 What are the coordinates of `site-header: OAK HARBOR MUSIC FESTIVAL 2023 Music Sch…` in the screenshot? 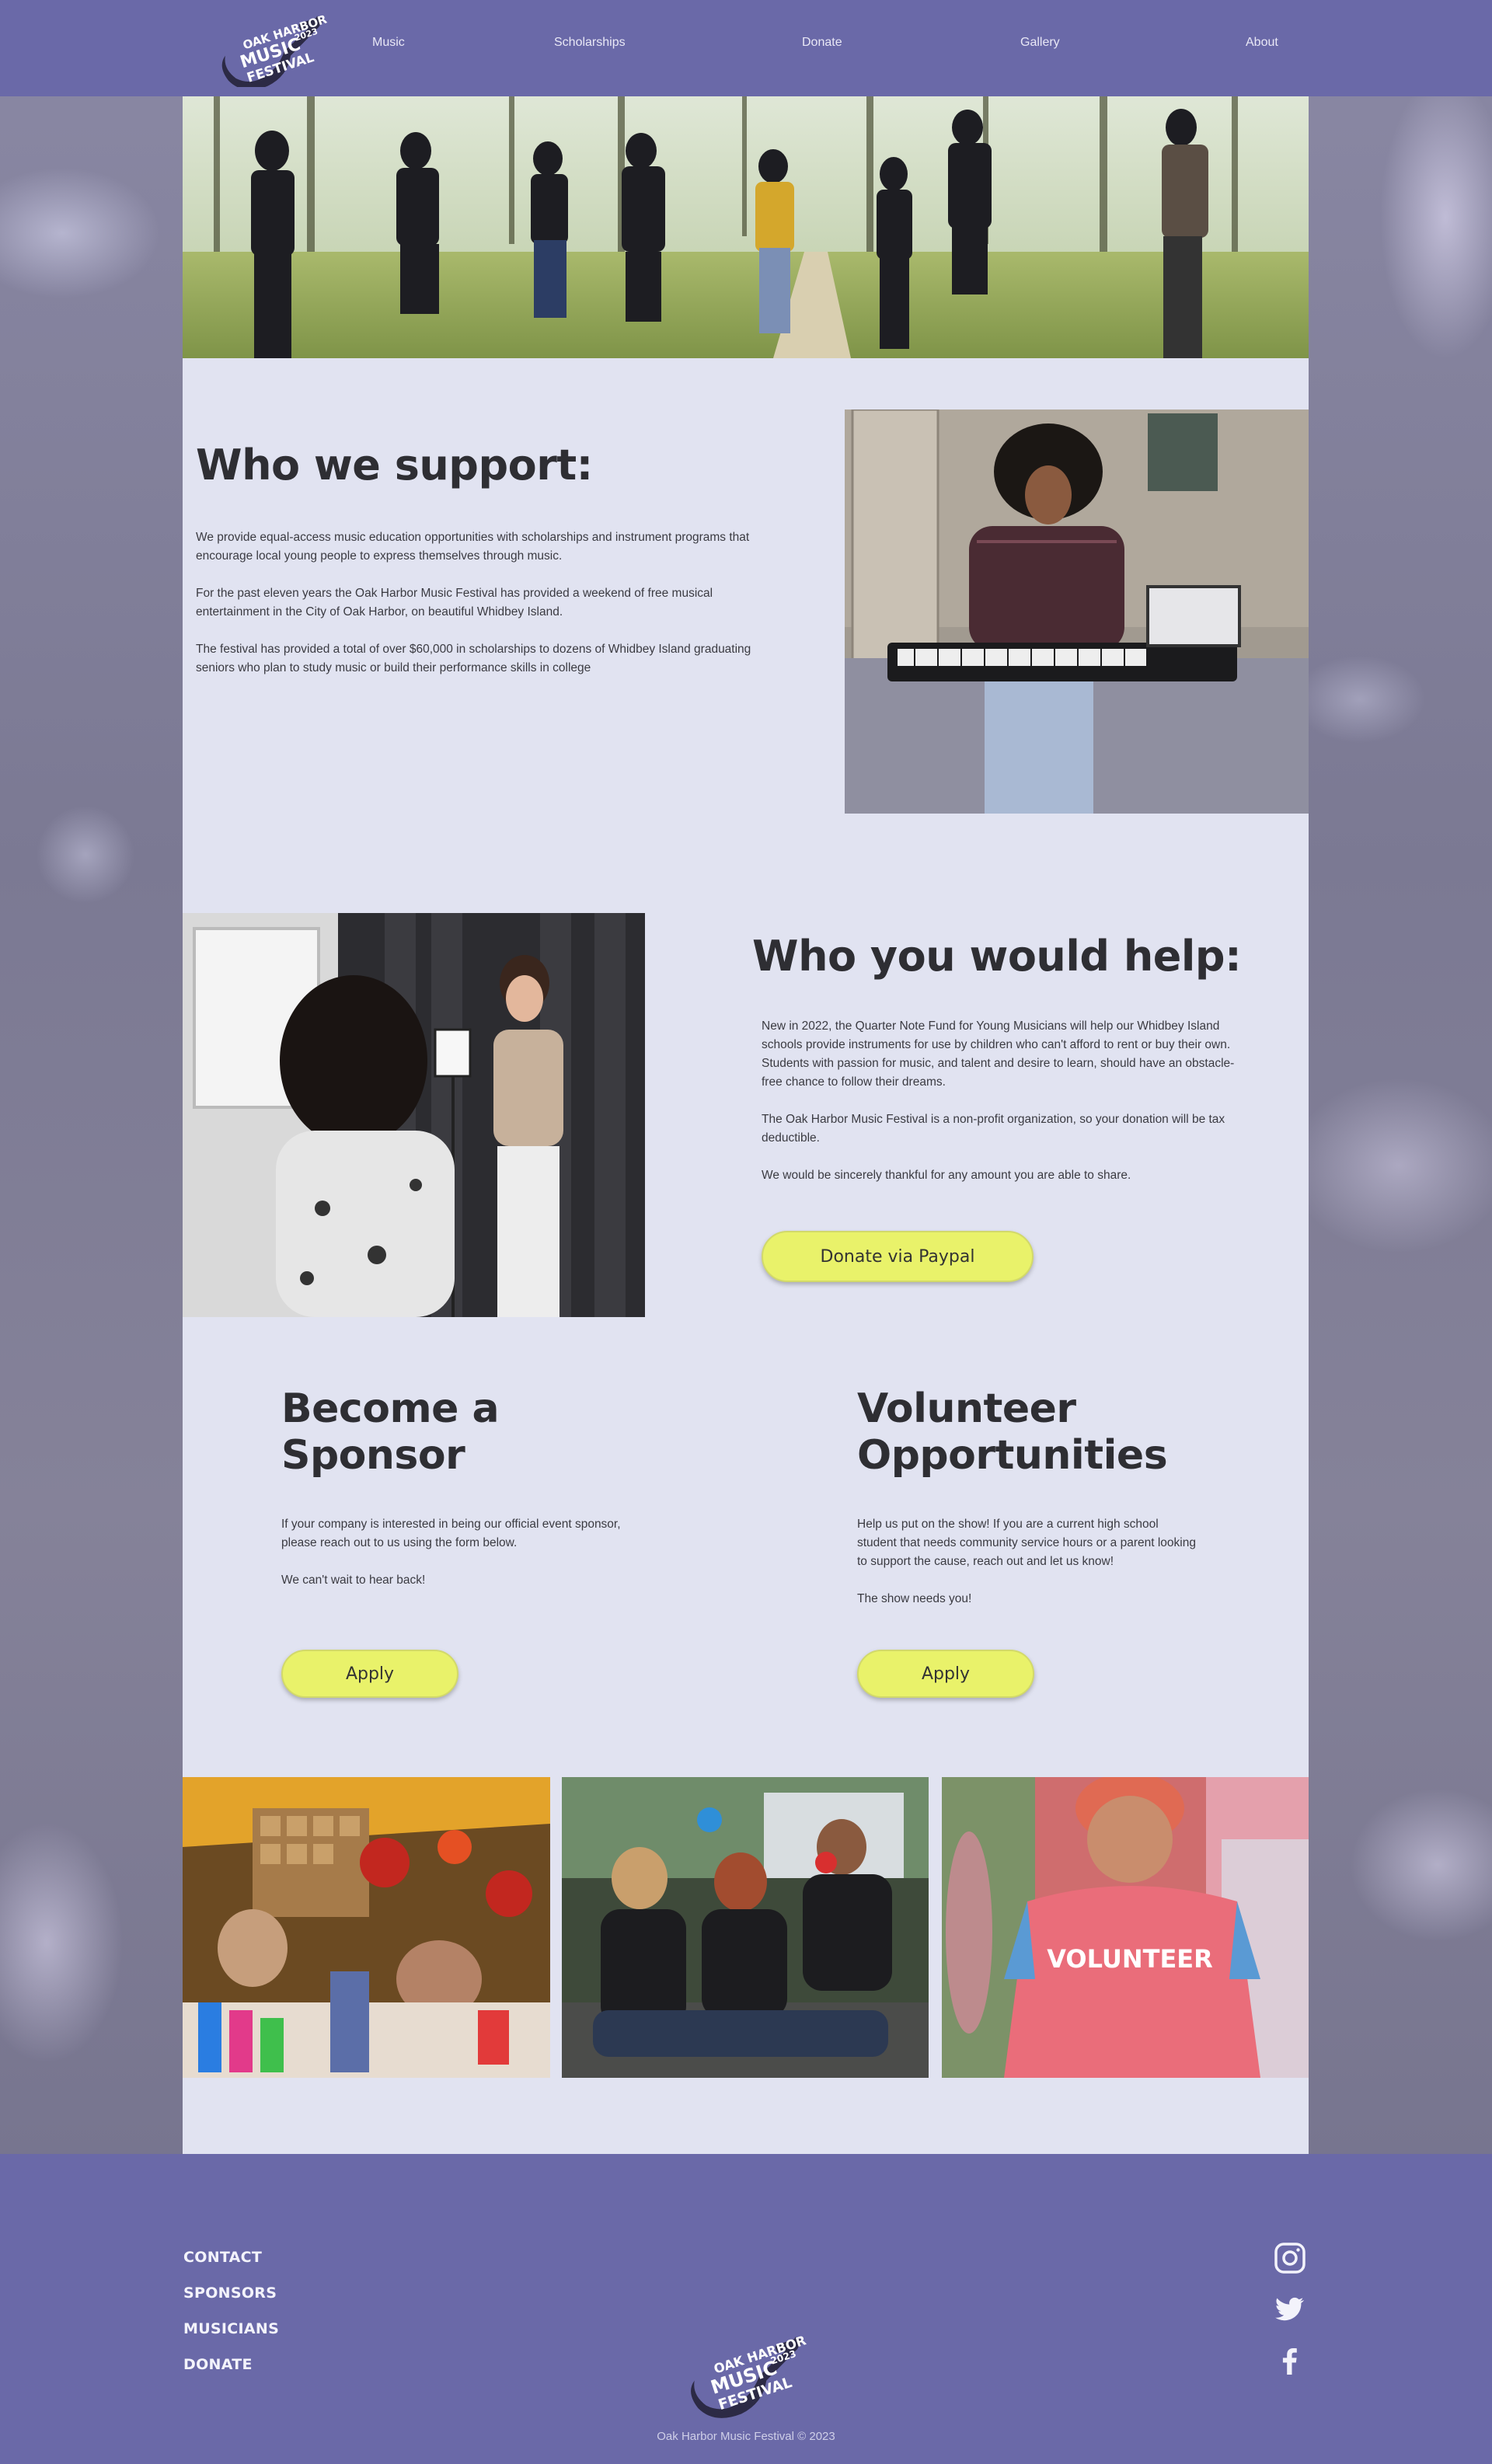 It's located at (746, 48).